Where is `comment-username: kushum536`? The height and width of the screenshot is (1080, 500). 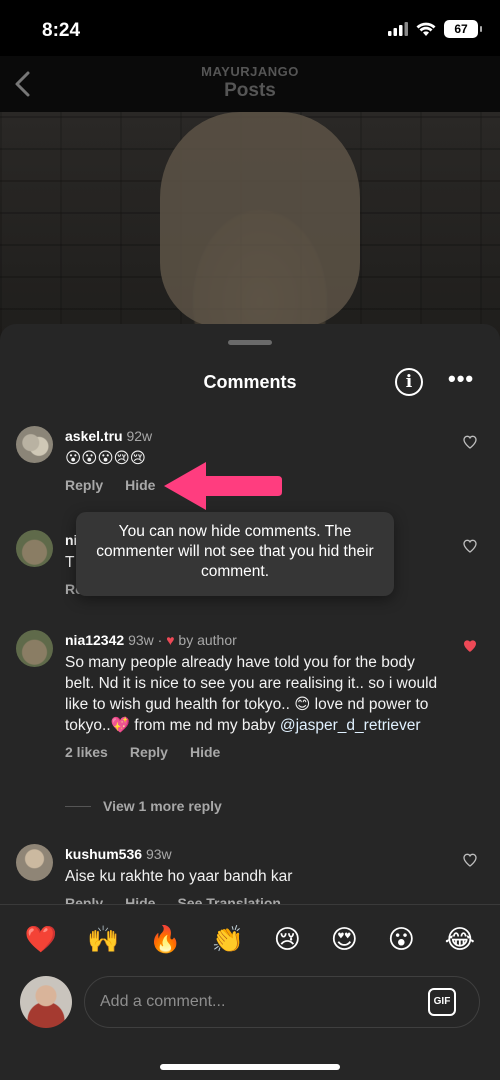 comment-username: kushum536 is located at coordinates (103, 854).